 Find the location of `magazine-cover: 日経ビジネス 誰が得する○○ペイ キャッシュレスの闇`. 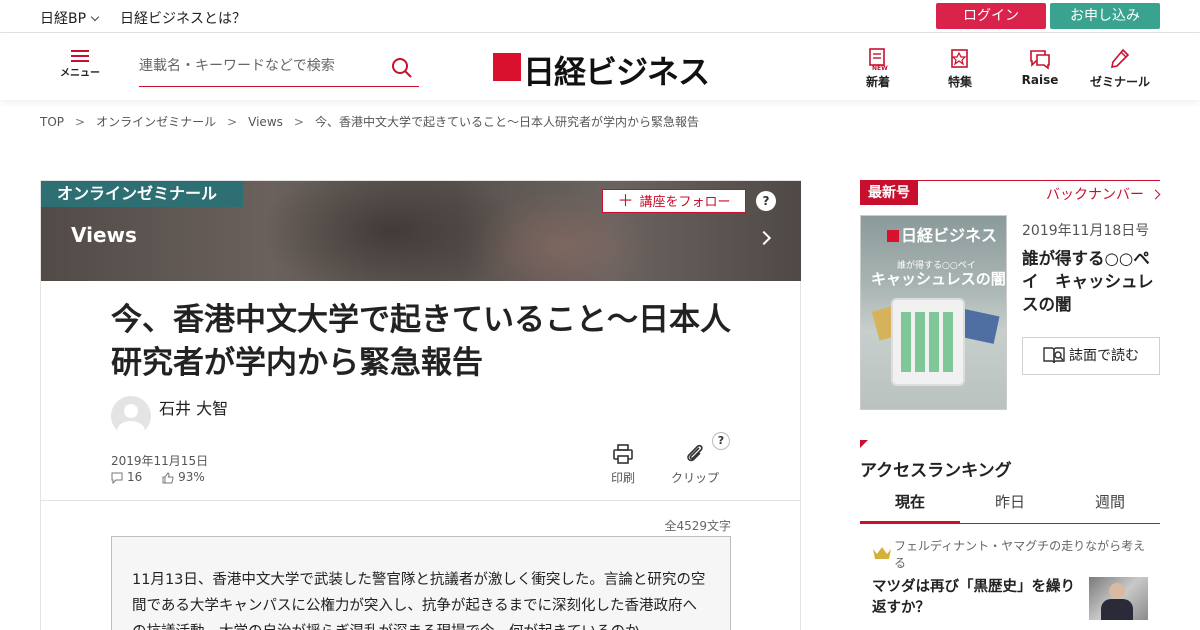

magazine-cover: 日経ビジネス 誰が得する○○ペイ キャッシュレスの闇 is located at coordinates (933, 312).